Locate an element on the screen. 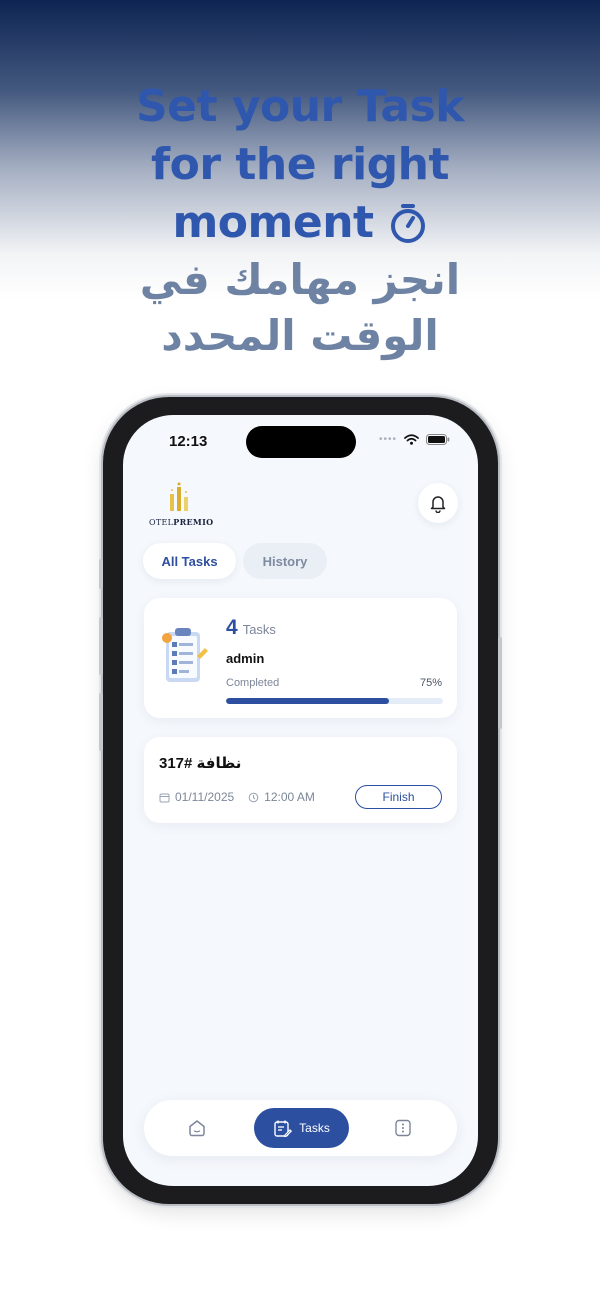 The width and height of the screenshot is (600, 1299). silent-switch is located at coordinates (101, 574).